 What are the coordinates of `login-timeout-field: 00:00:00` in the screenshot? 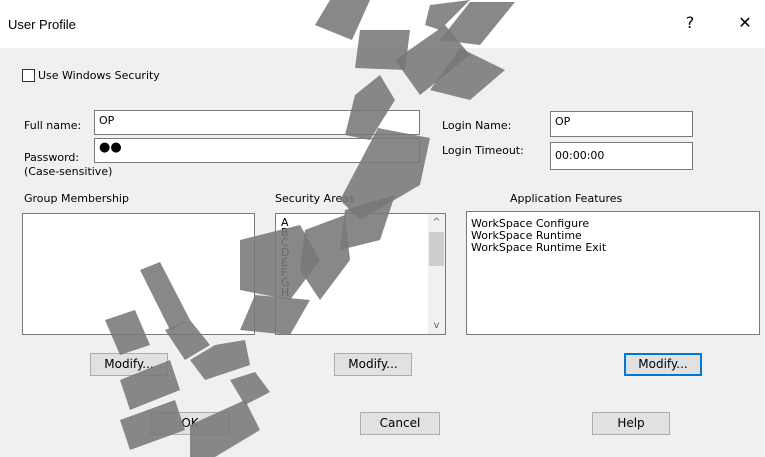 It's located at (621, 156).